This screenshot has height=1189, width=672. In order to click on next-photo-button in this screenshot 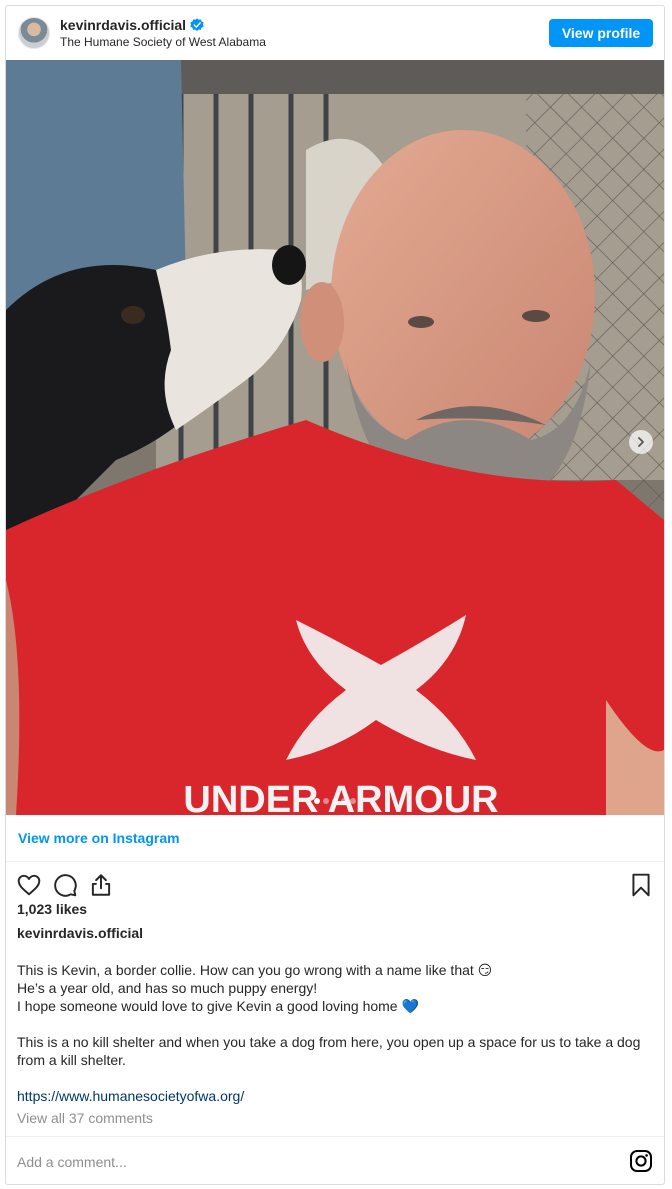, I will do `click(641, 442)`.